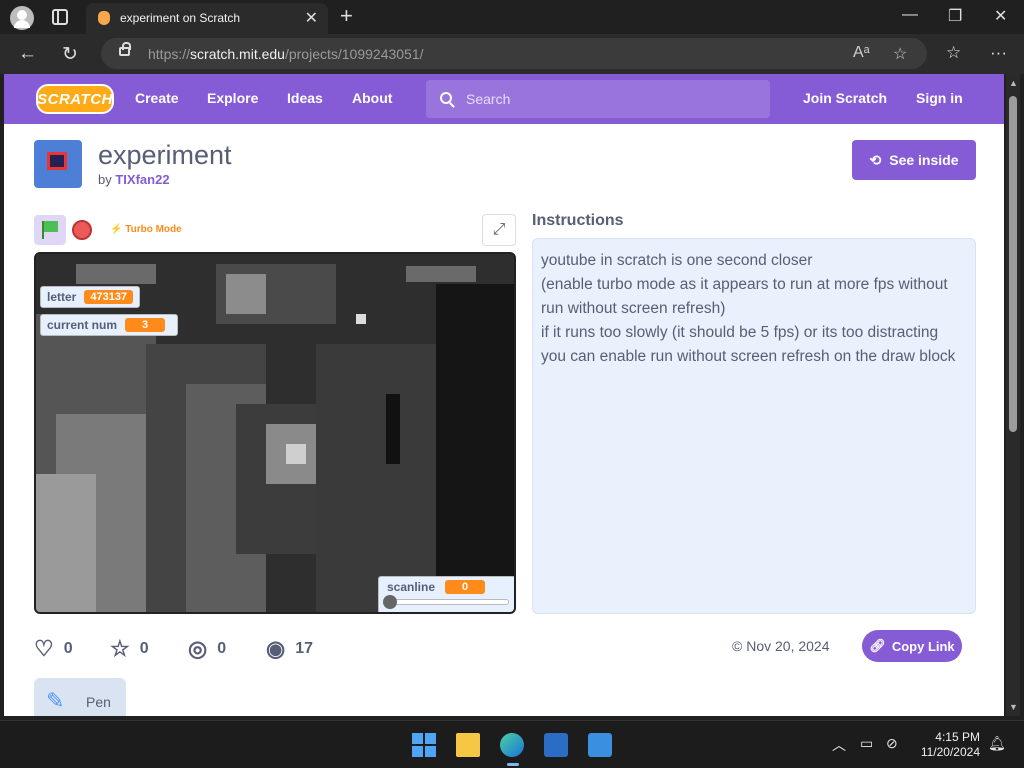 The image size is (1024, 768). Describe the element at coordinates (923, 646) in the screenshot. I see `copy-link-label: Copy Link` at that location.